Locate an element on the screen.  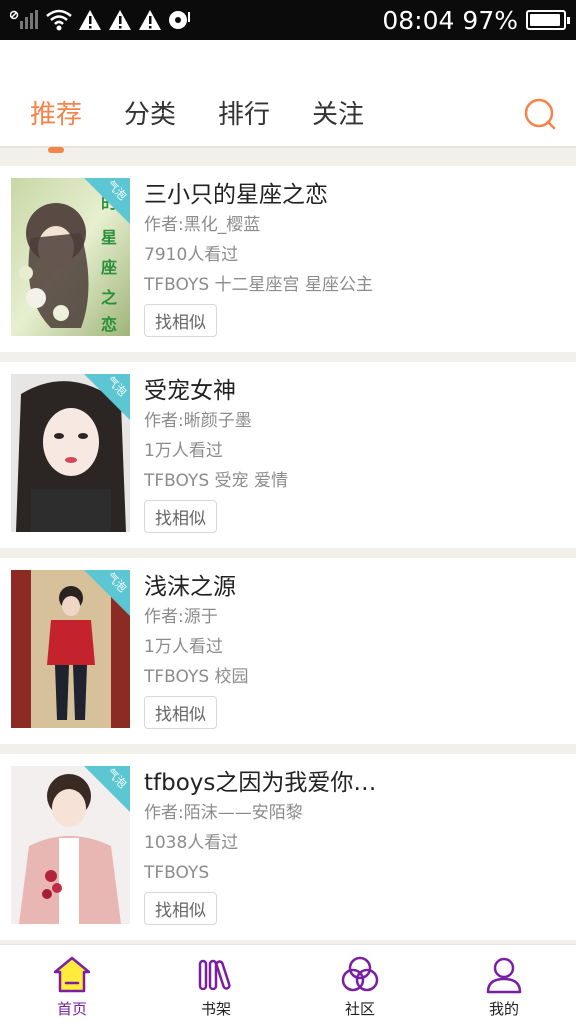
tab-bar: 推荐 分类 排行 关注 is located at coordinates (218, 112).